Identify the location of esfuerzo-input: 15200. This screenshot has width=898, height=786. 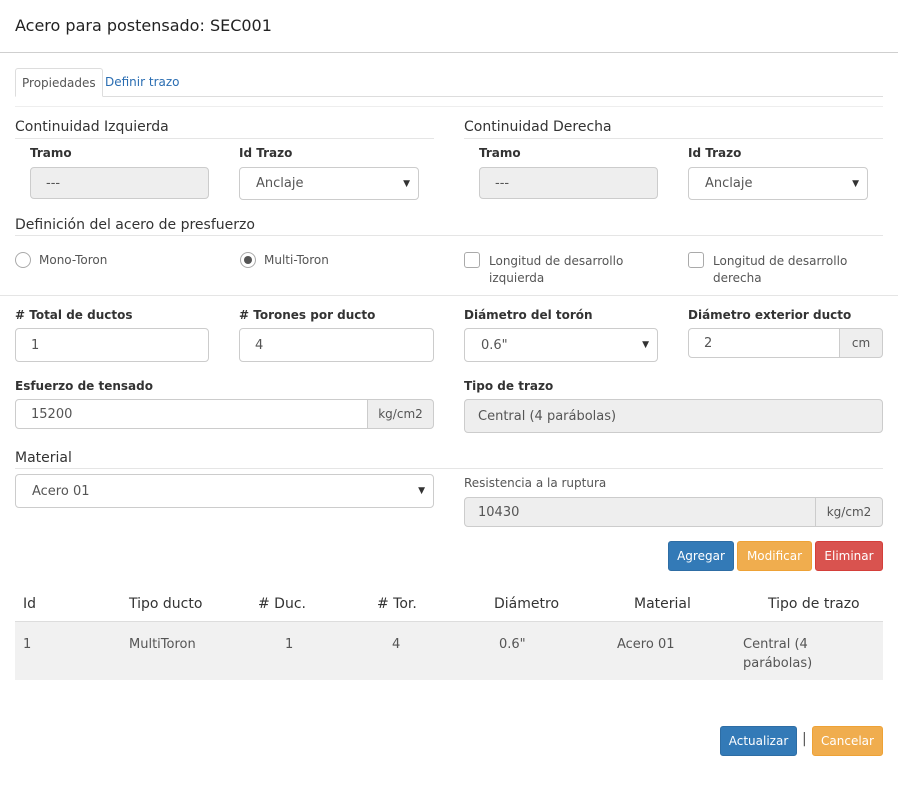
(191, 414).